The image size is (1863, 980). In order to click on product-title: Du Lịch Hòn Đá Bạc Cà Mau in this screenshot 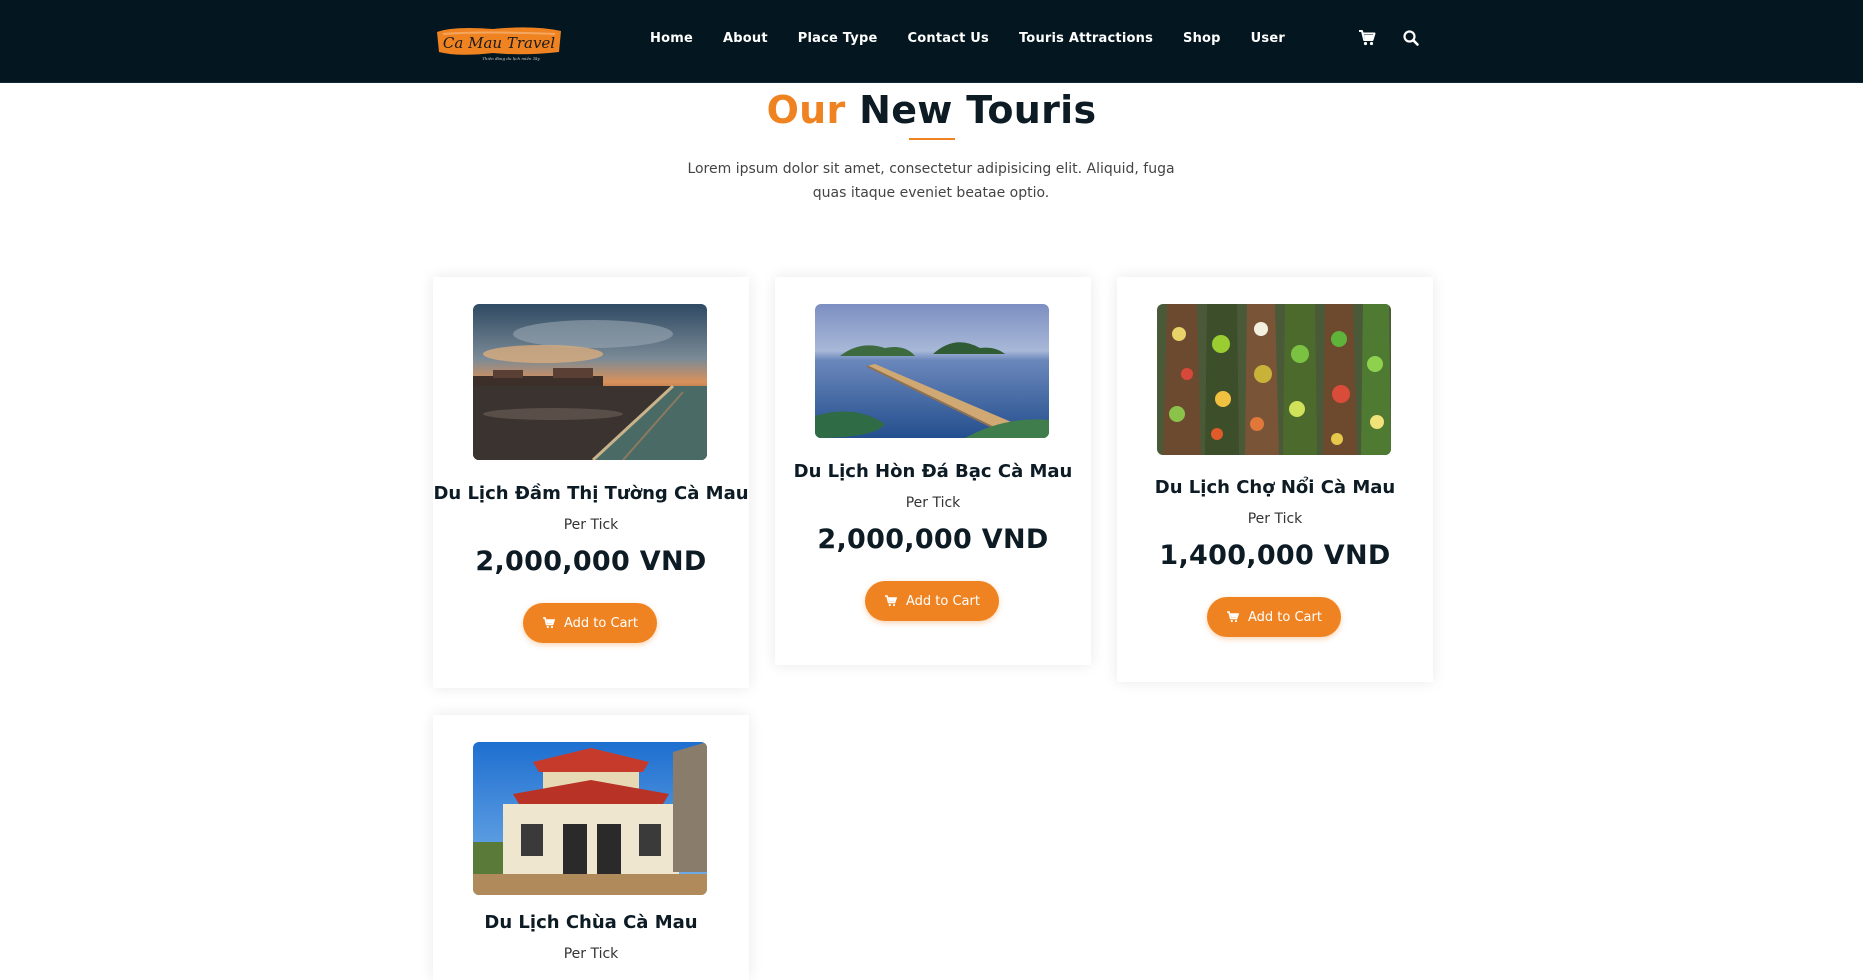, I will do `click(933, 471)`.